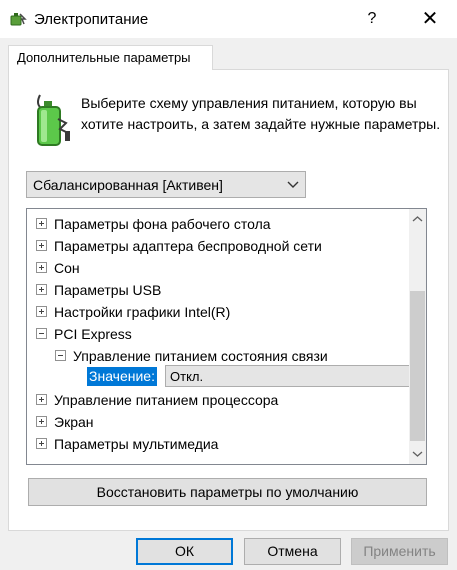 This screenshot has height=570, width=457. I want to click on window-title: Электропитание, so click(91, 19).